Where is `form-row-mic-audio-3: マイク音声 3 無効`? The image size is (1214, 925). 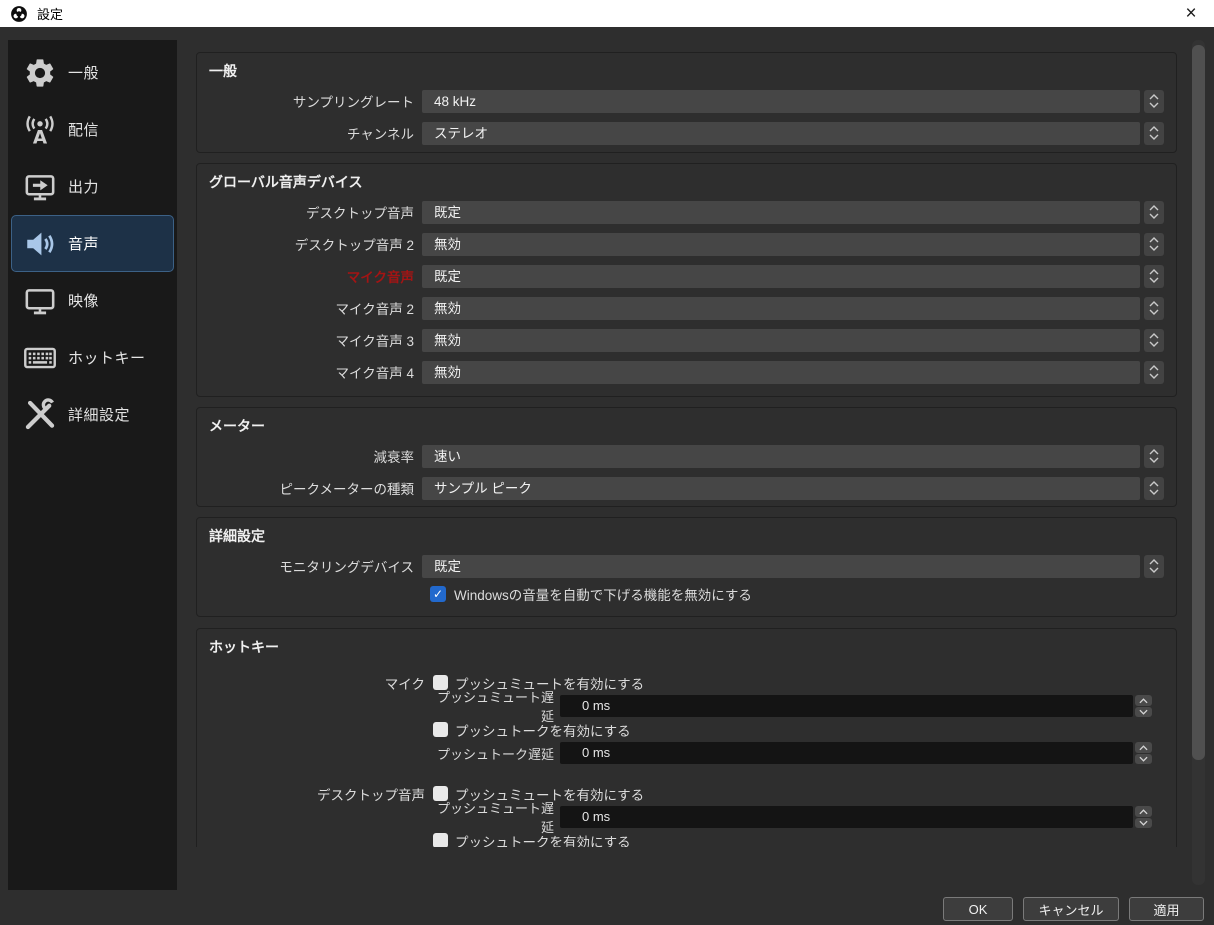 form-row-mic-audio-3: マイク音声 3 無効 is located at coordinates (686, 340).